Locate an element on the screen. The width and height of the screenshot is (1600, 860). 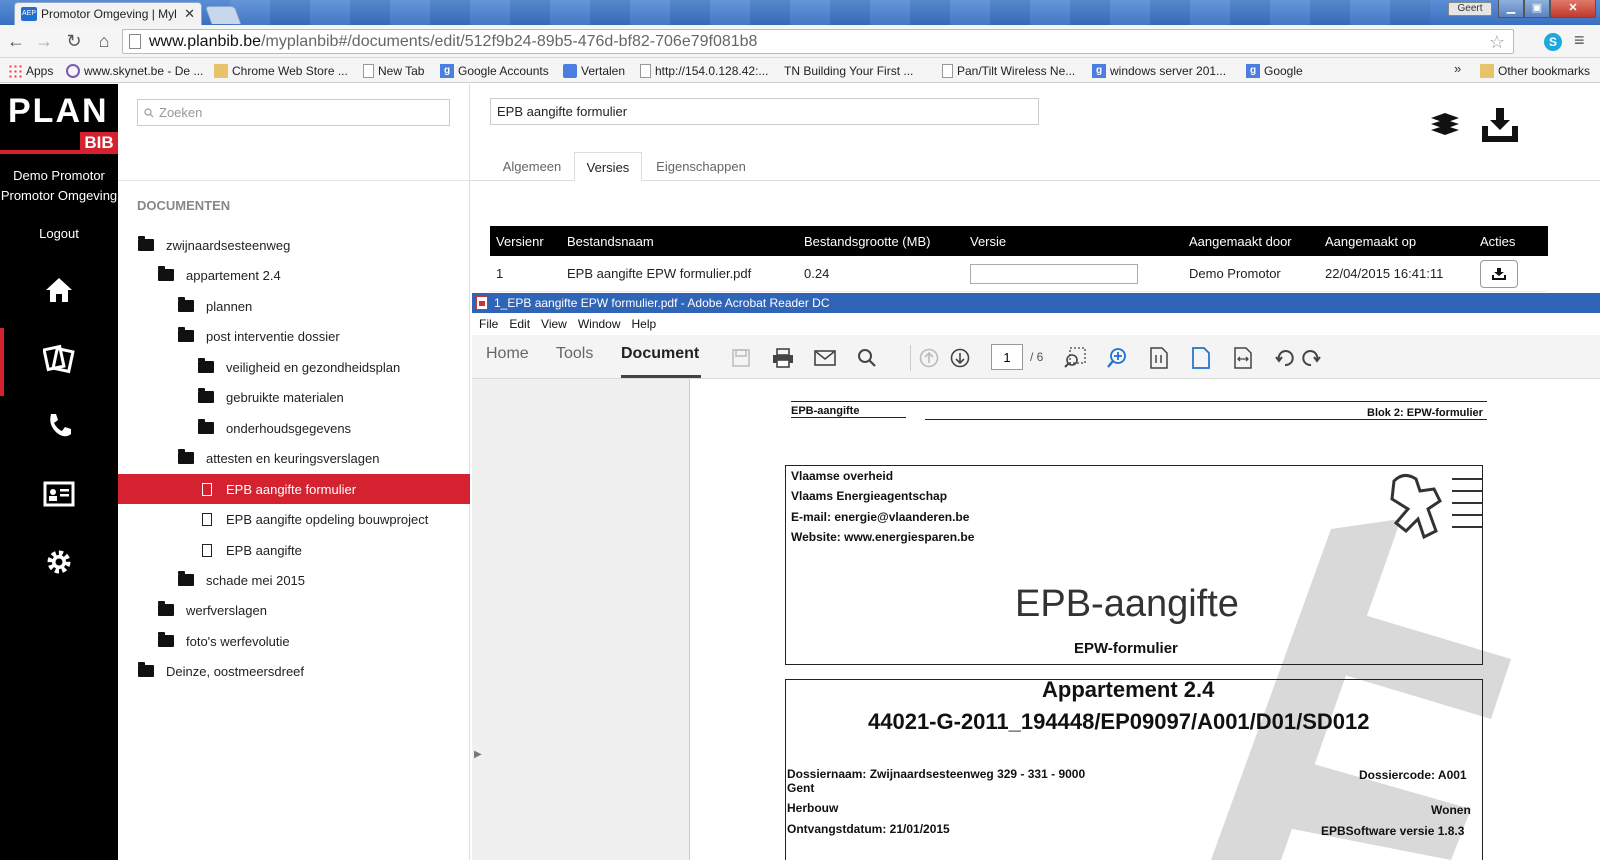
bookmark-star-icon: ☆ is located at coordinates (1497, 42).